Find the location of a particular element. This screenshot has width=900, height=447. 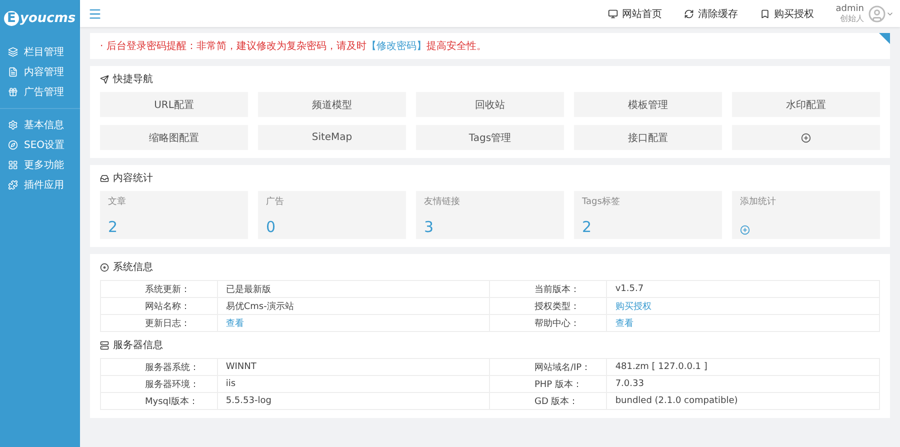

field-label: 服务器环境： is located at coordinates (172, 385).